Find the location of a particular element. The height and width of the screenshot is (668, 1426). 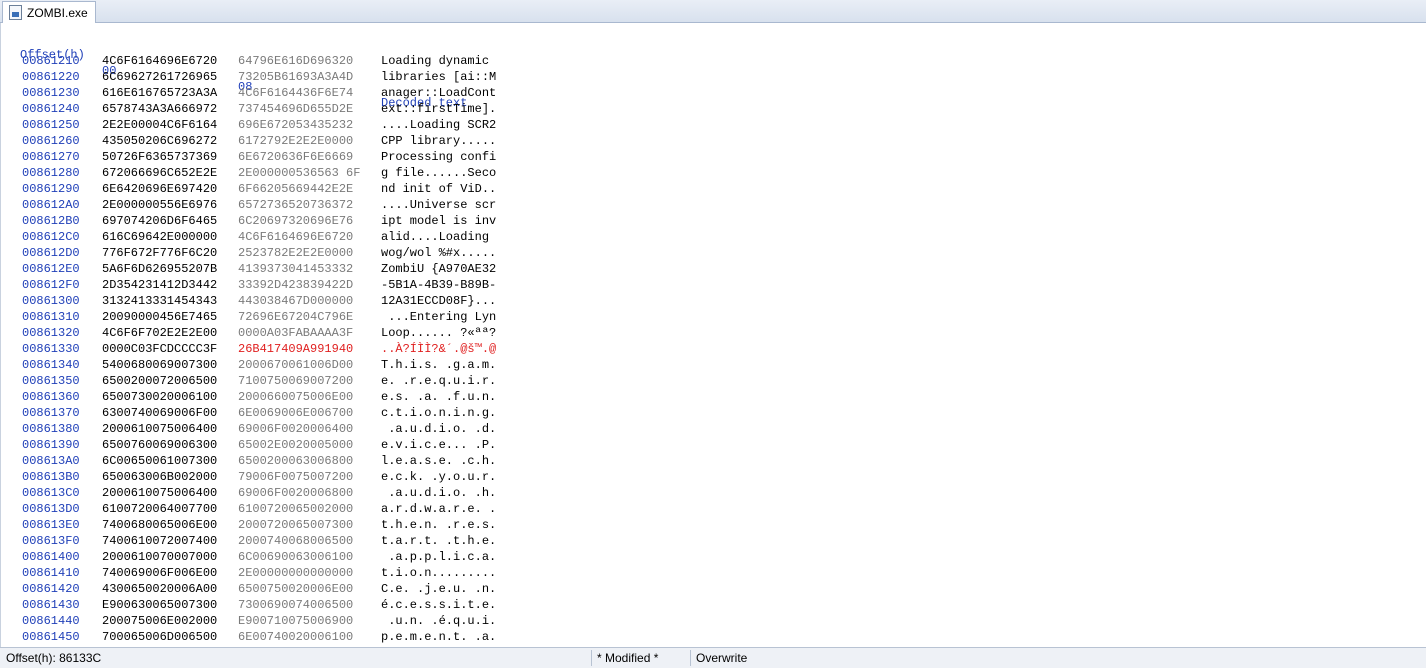

row-offset: 008612F0 is located at coordinates (51, 285).